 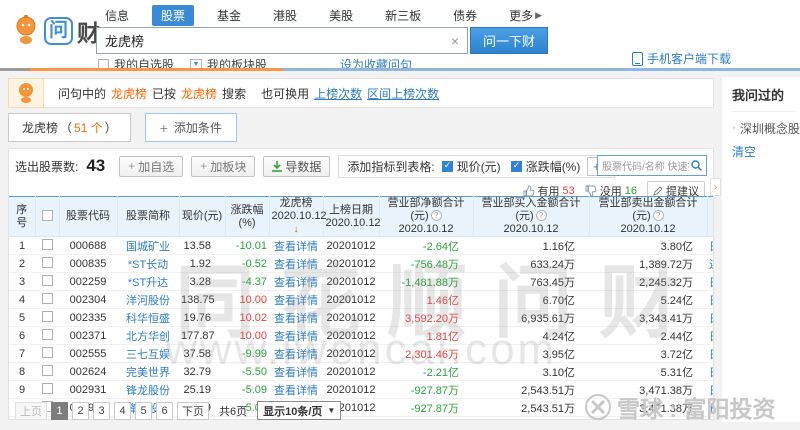 I want to click on add-board-button: + 加板块, so click(x=223, y=166).